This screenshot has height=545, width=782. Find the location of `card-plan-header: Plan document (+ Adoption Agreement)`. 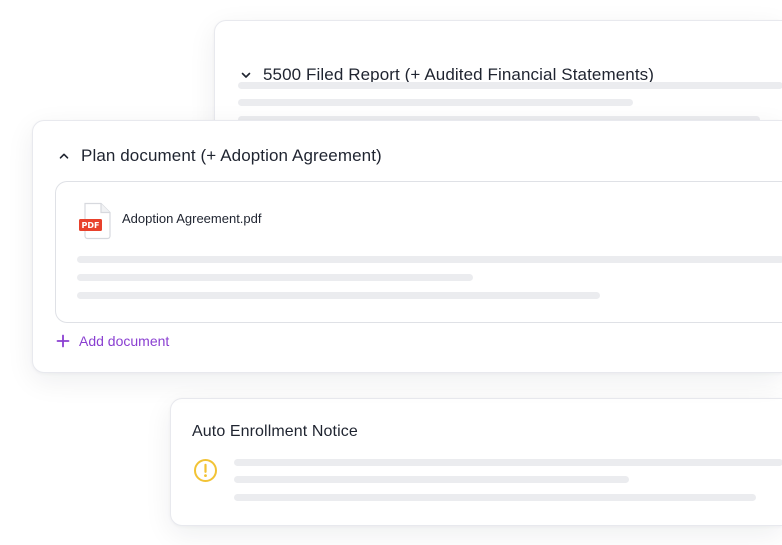

card-plan-header: Plan document (+ Adoption Agreement) is located at coordinates (219, 156).